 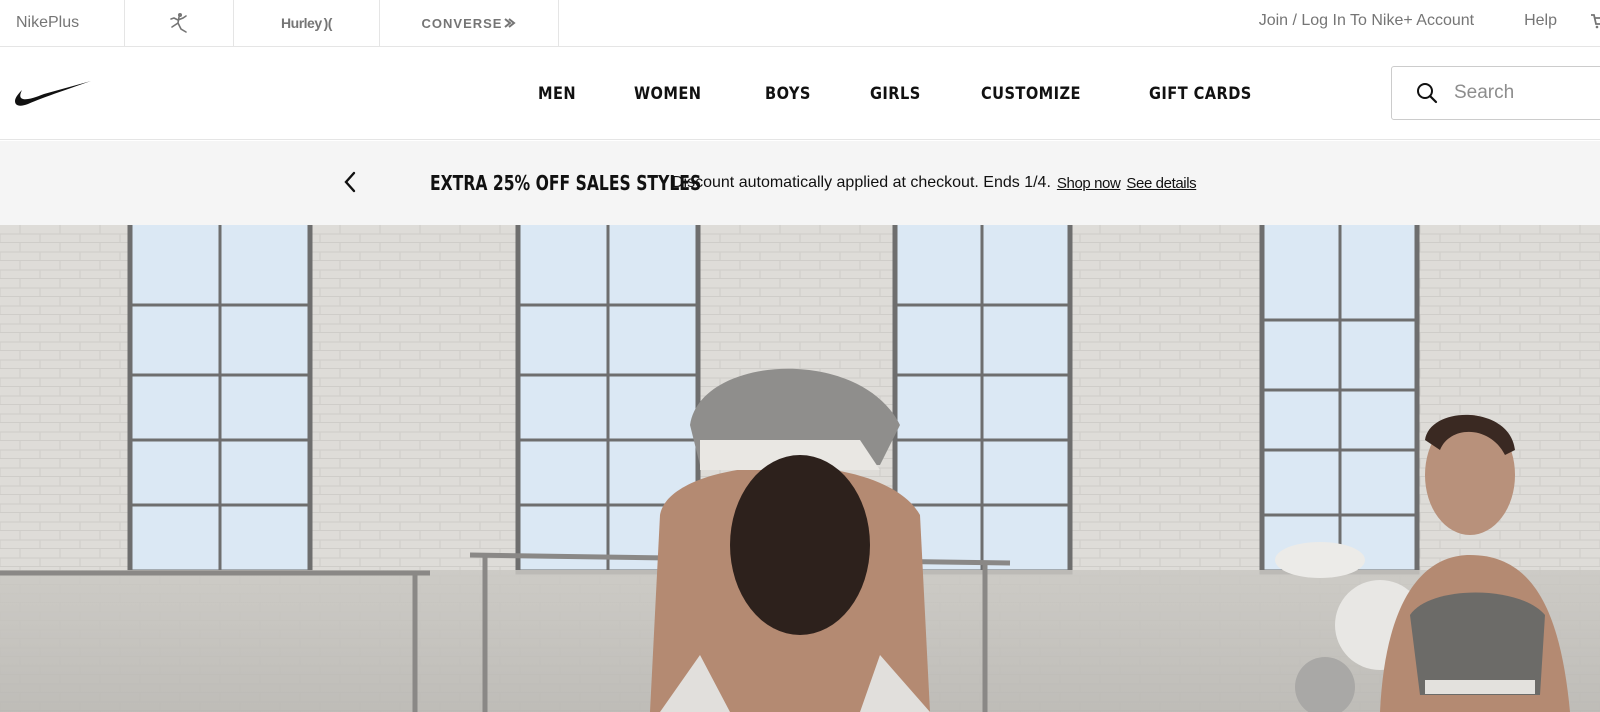 What do you see at coordinates (328, 23) in the screenshot?
I see `hurley-mark-icon: )(` at bounding box center [328, 23].